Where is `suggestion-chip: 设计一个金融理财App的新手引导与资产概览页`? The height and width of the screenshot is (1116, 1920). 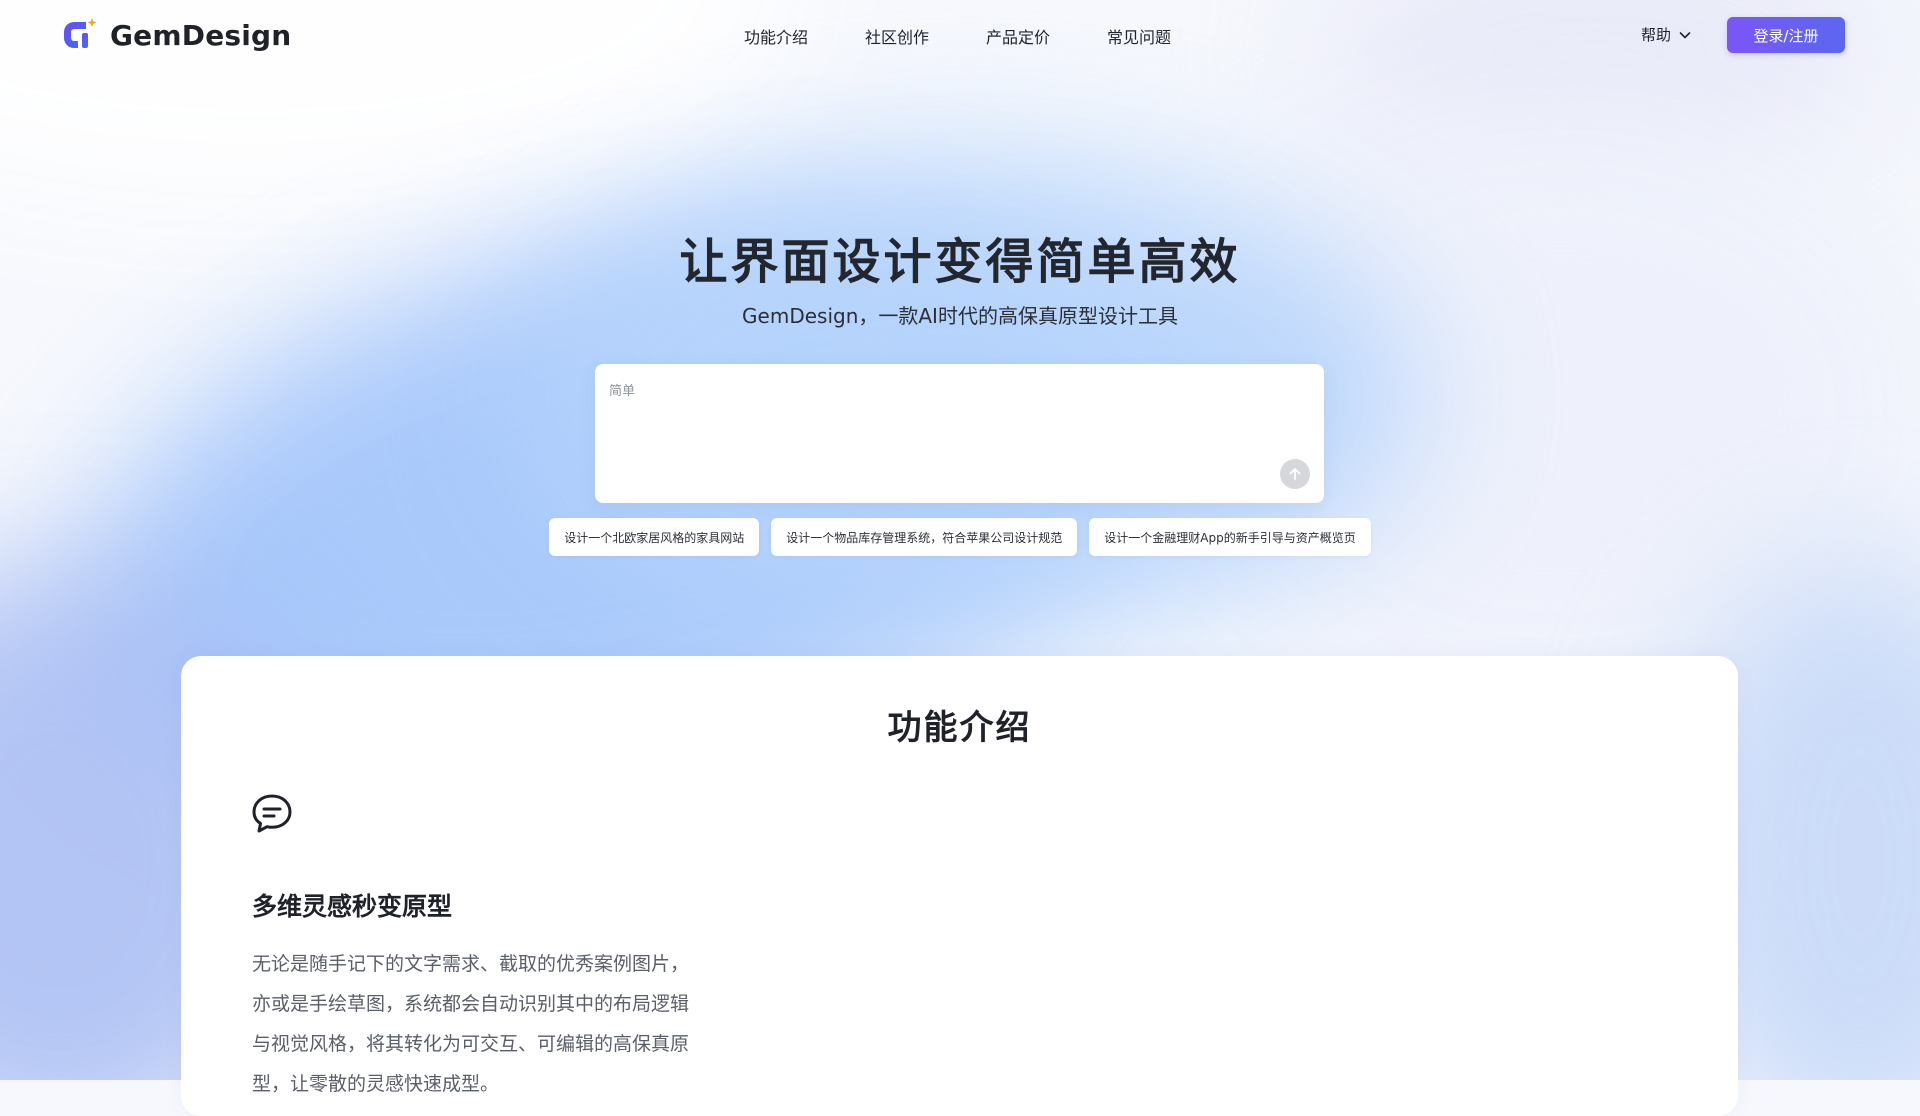 suggestion-chip: 设计一个金融理财App的新手引导与资产概览页 is located at coordinates (1230, 537).